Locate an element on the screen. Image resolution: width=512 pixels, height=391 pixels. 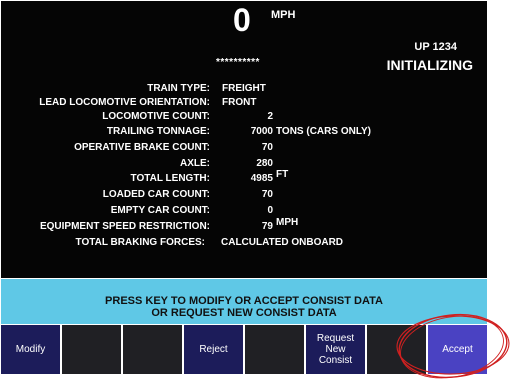
consist-value: 280 is located at coordinates (264, 163).